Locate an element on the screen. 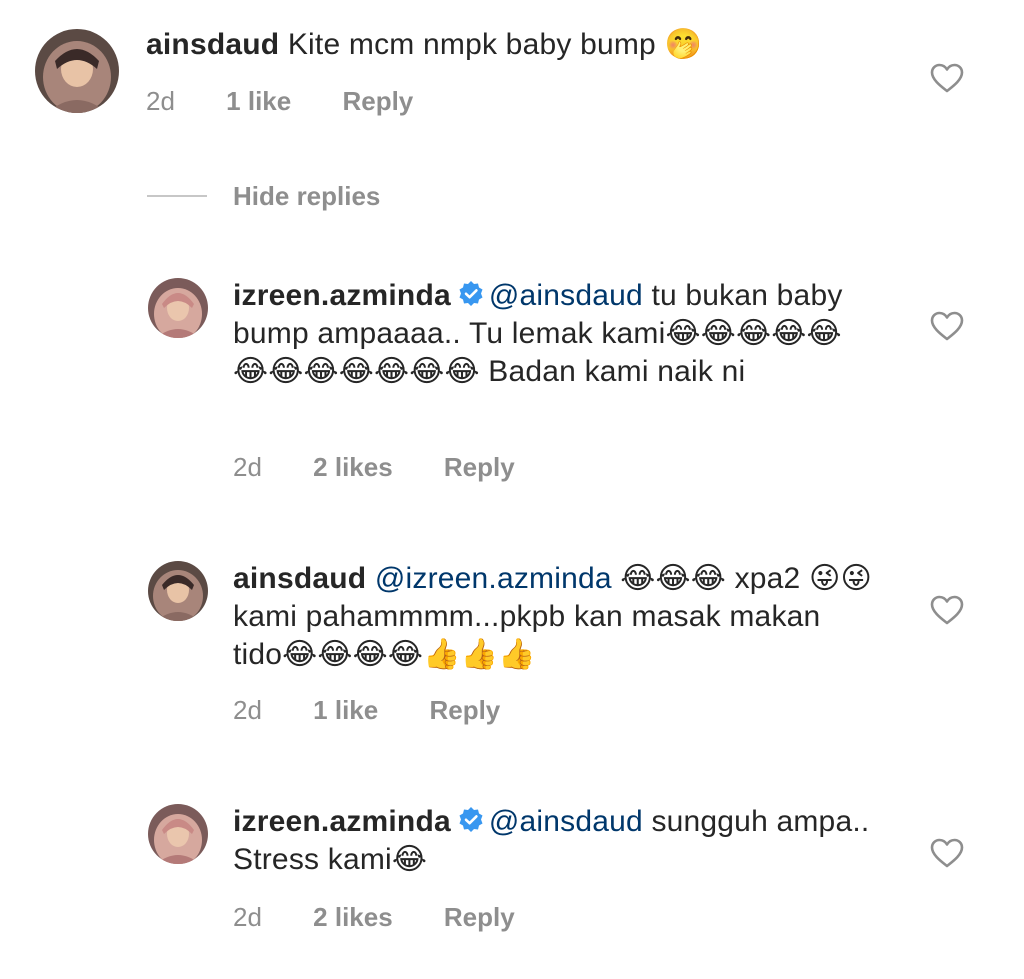  comment-message: Kite mcm nmpk baby bump is located at coordinates (471, 44).